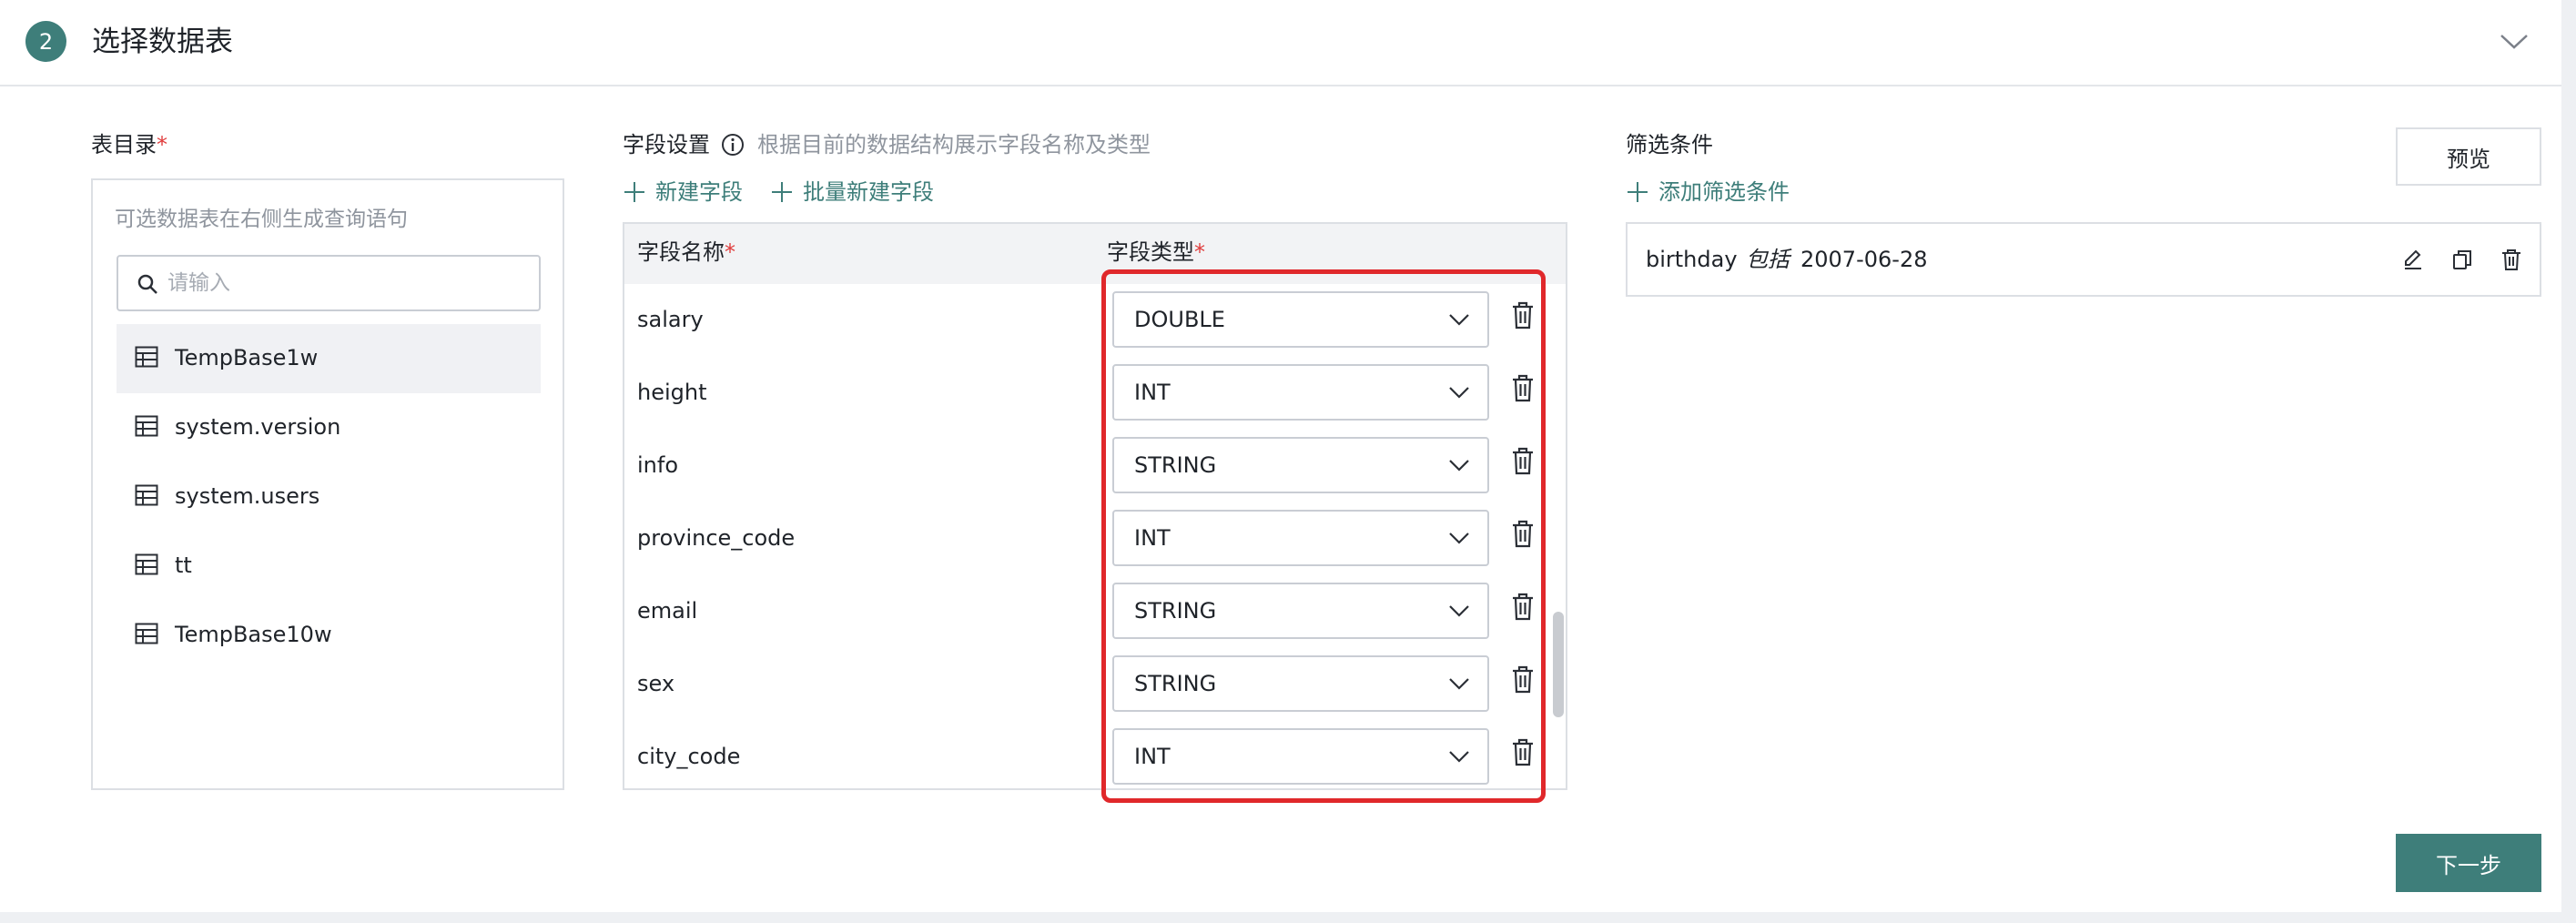  What do you see at coordinates (329, 567) in the screenshot?
I see `table-item: tt` at bounding box center [329, 567].